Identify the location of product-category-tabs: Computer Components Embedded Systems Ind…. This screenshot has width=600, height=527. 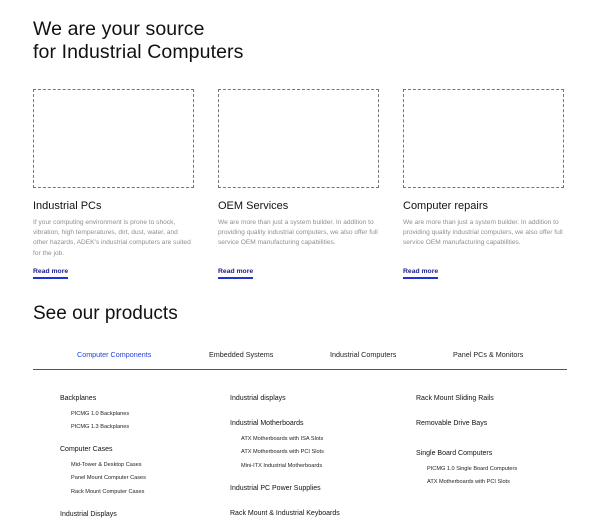
(300, 359).